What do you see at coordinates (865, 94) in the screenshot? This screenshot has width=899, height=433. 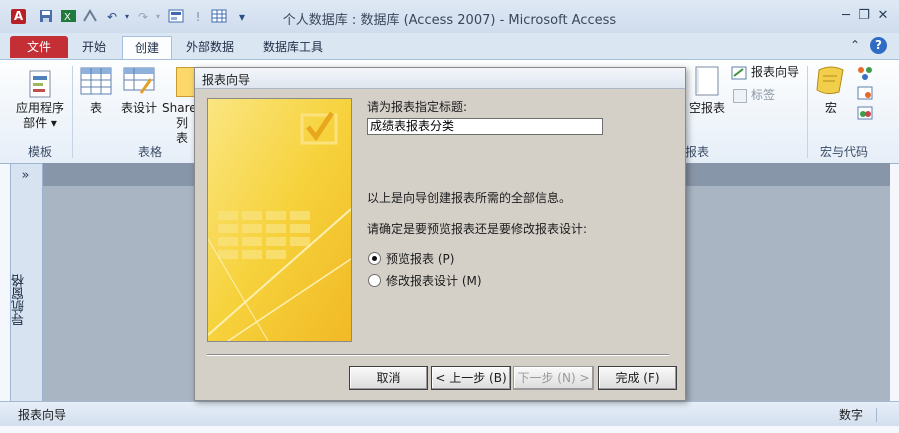 I see `module-icon` at bounding box center [865, 94].